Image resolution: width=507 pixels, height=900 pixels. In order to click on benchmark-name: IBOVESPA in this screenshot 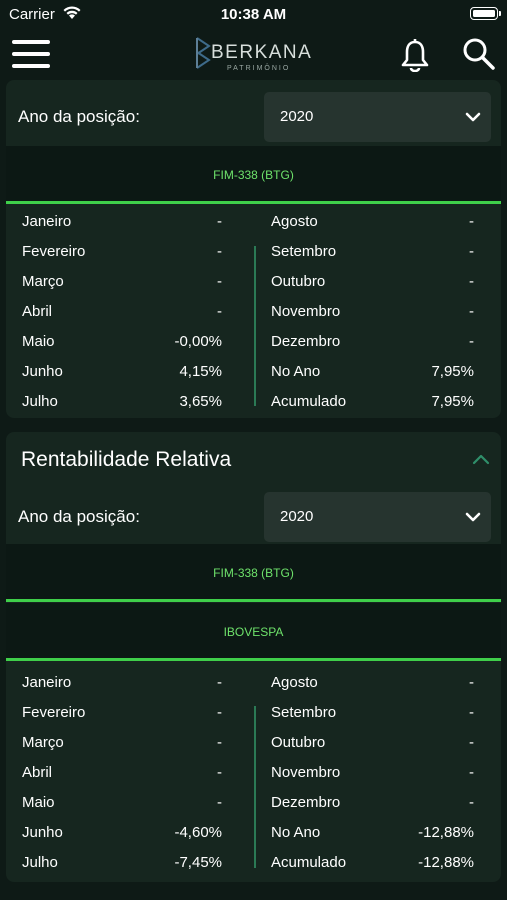, I will do `click(253, 632)`.